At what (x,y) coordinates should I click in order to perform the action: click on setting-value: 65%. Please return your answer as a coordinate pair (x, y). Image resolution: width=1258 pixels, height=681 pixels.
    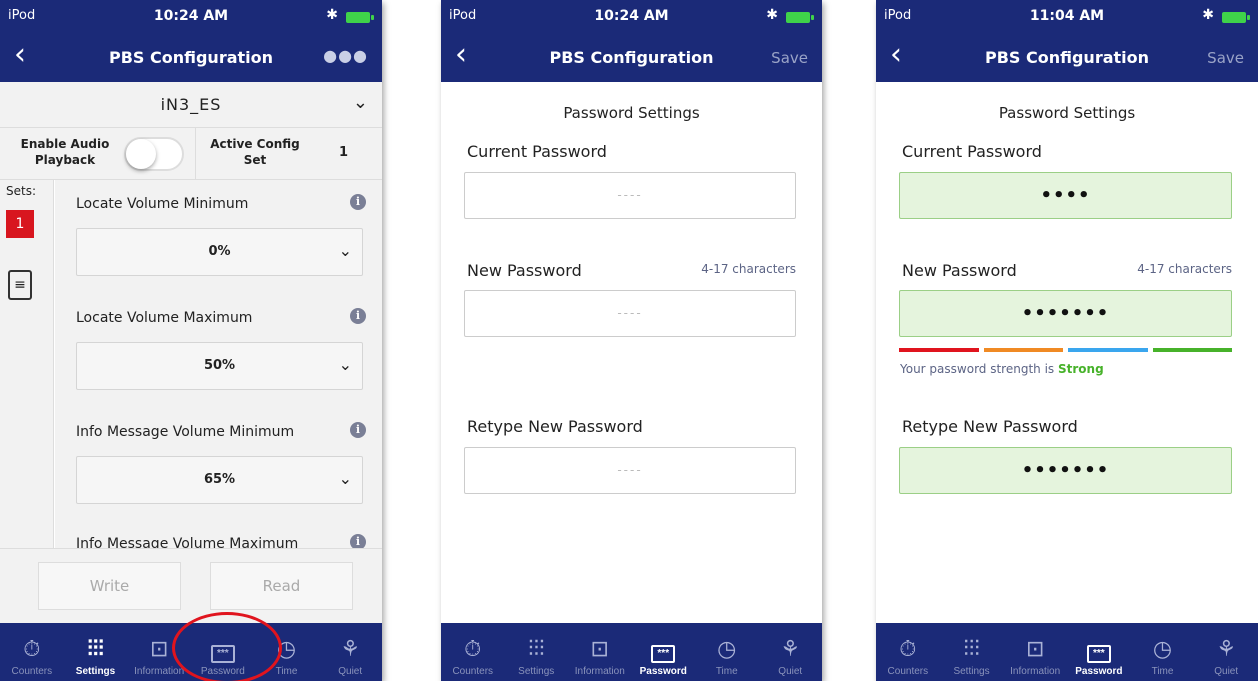
    Looking at the image, I should click on (219, 479).